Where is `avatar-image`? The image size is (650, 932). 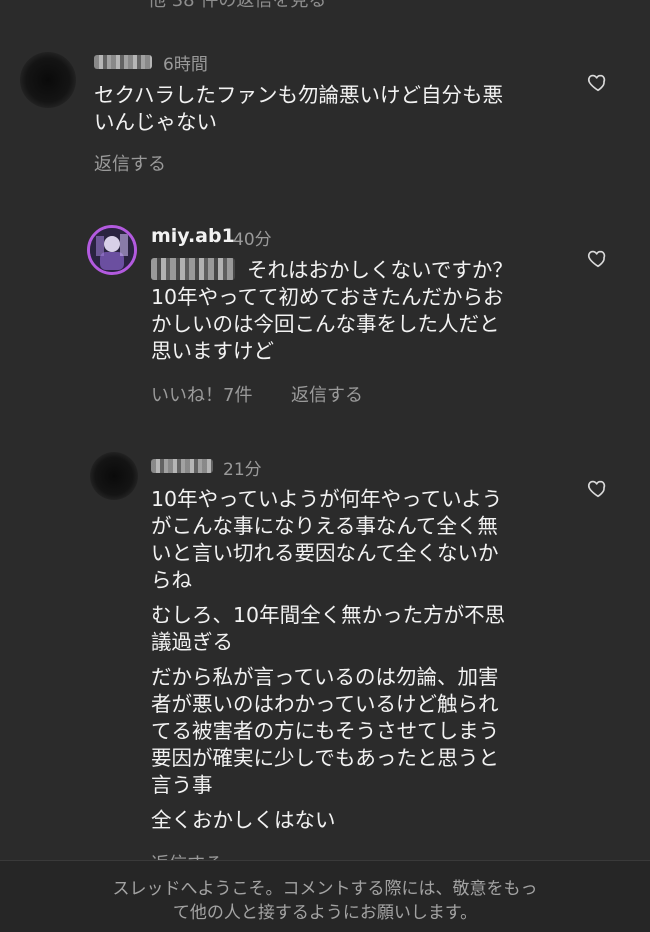 avatar-image is located at coordinates (112, 250).